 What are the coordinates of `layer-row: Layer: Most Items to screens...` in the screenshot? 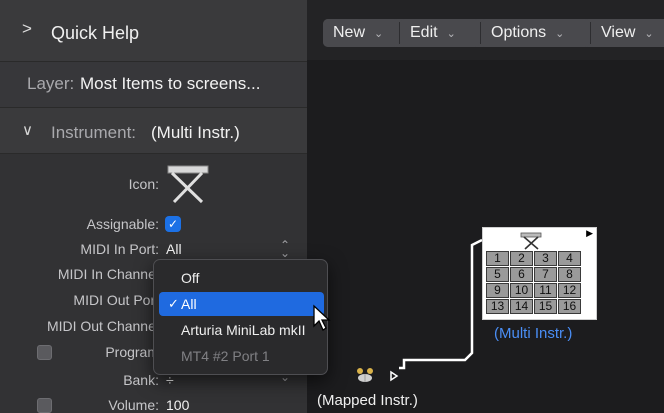 It's located at (153, 85).